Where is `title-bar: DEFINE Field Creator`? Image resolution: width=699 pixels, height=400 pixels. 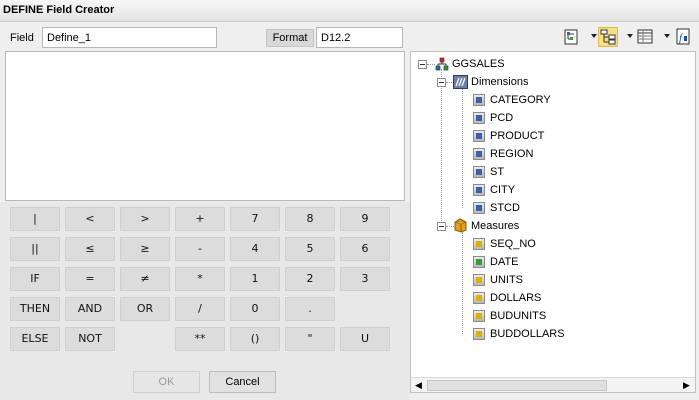
title-bar: DEFINE Field Creator is located at coordinates (349, 11).